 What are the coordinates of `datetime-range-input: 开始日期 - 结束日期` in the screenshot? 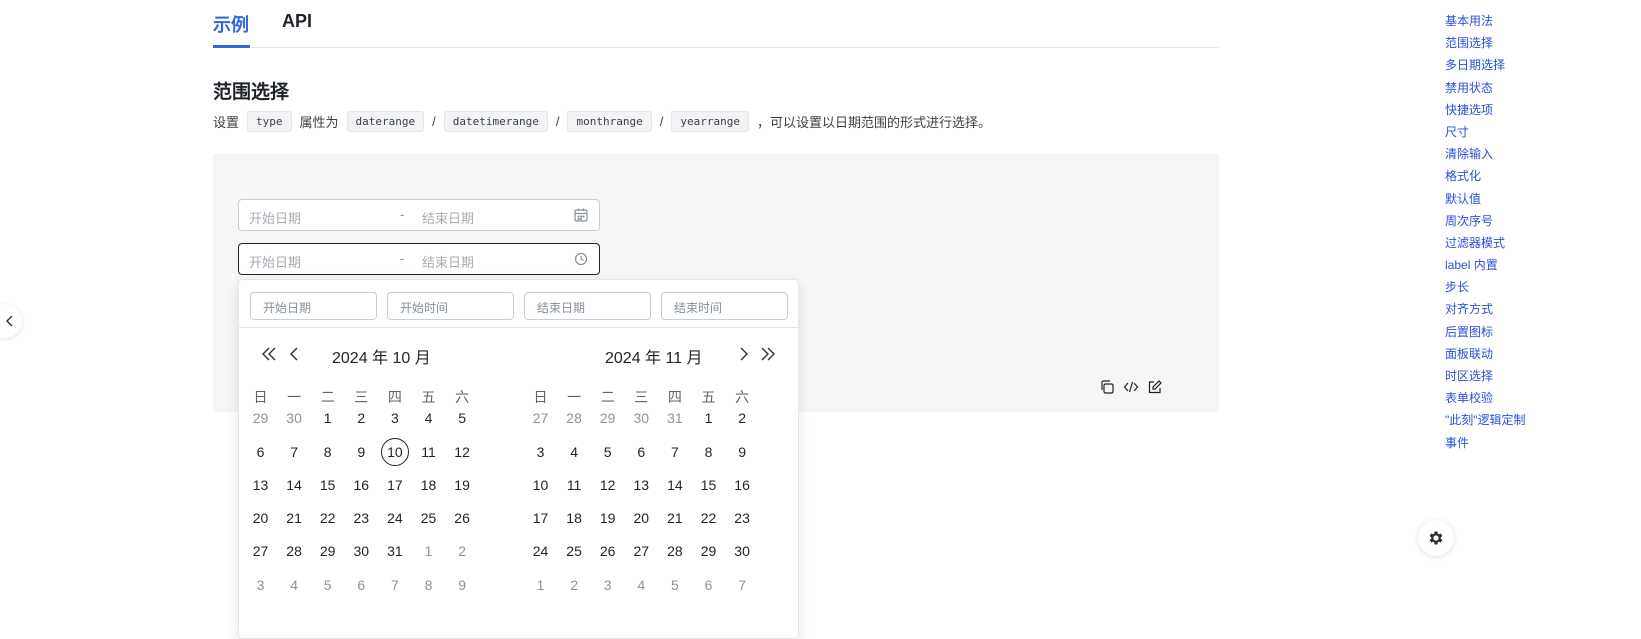 It's located at (419, 259).